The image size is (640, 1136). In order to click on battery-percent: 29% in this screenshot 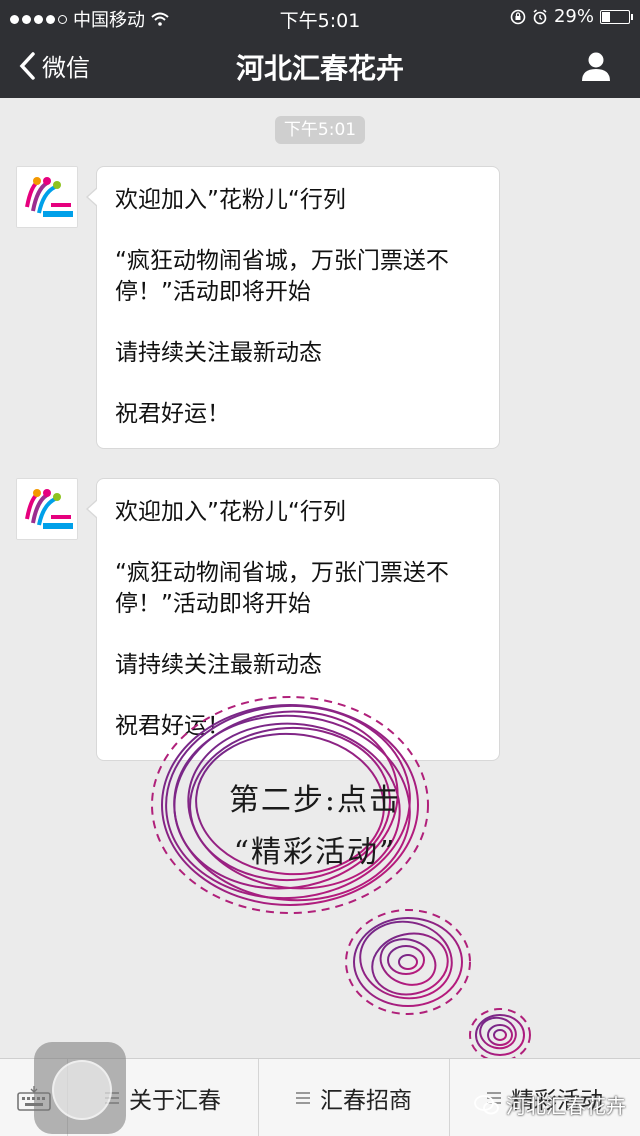, I will do `click(573, 16)`.